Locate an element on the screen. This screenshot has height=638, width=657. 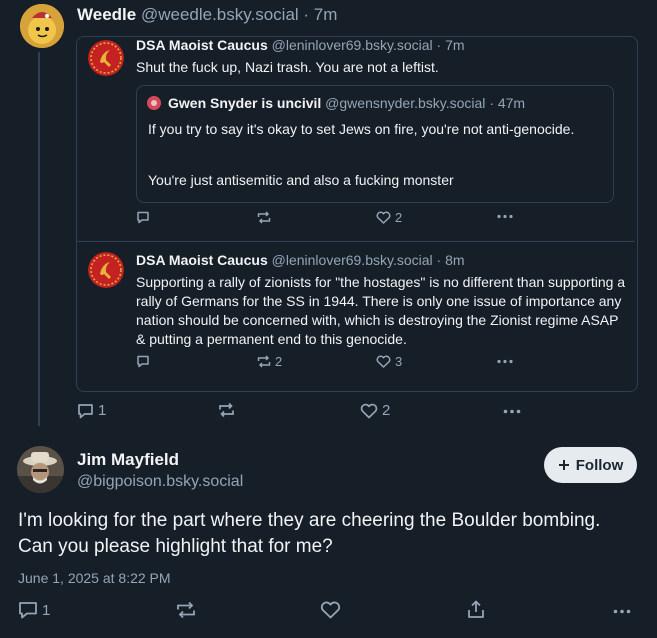
nested-author: Gwen Snyder is uncivil is located at coordinates (244, 103).